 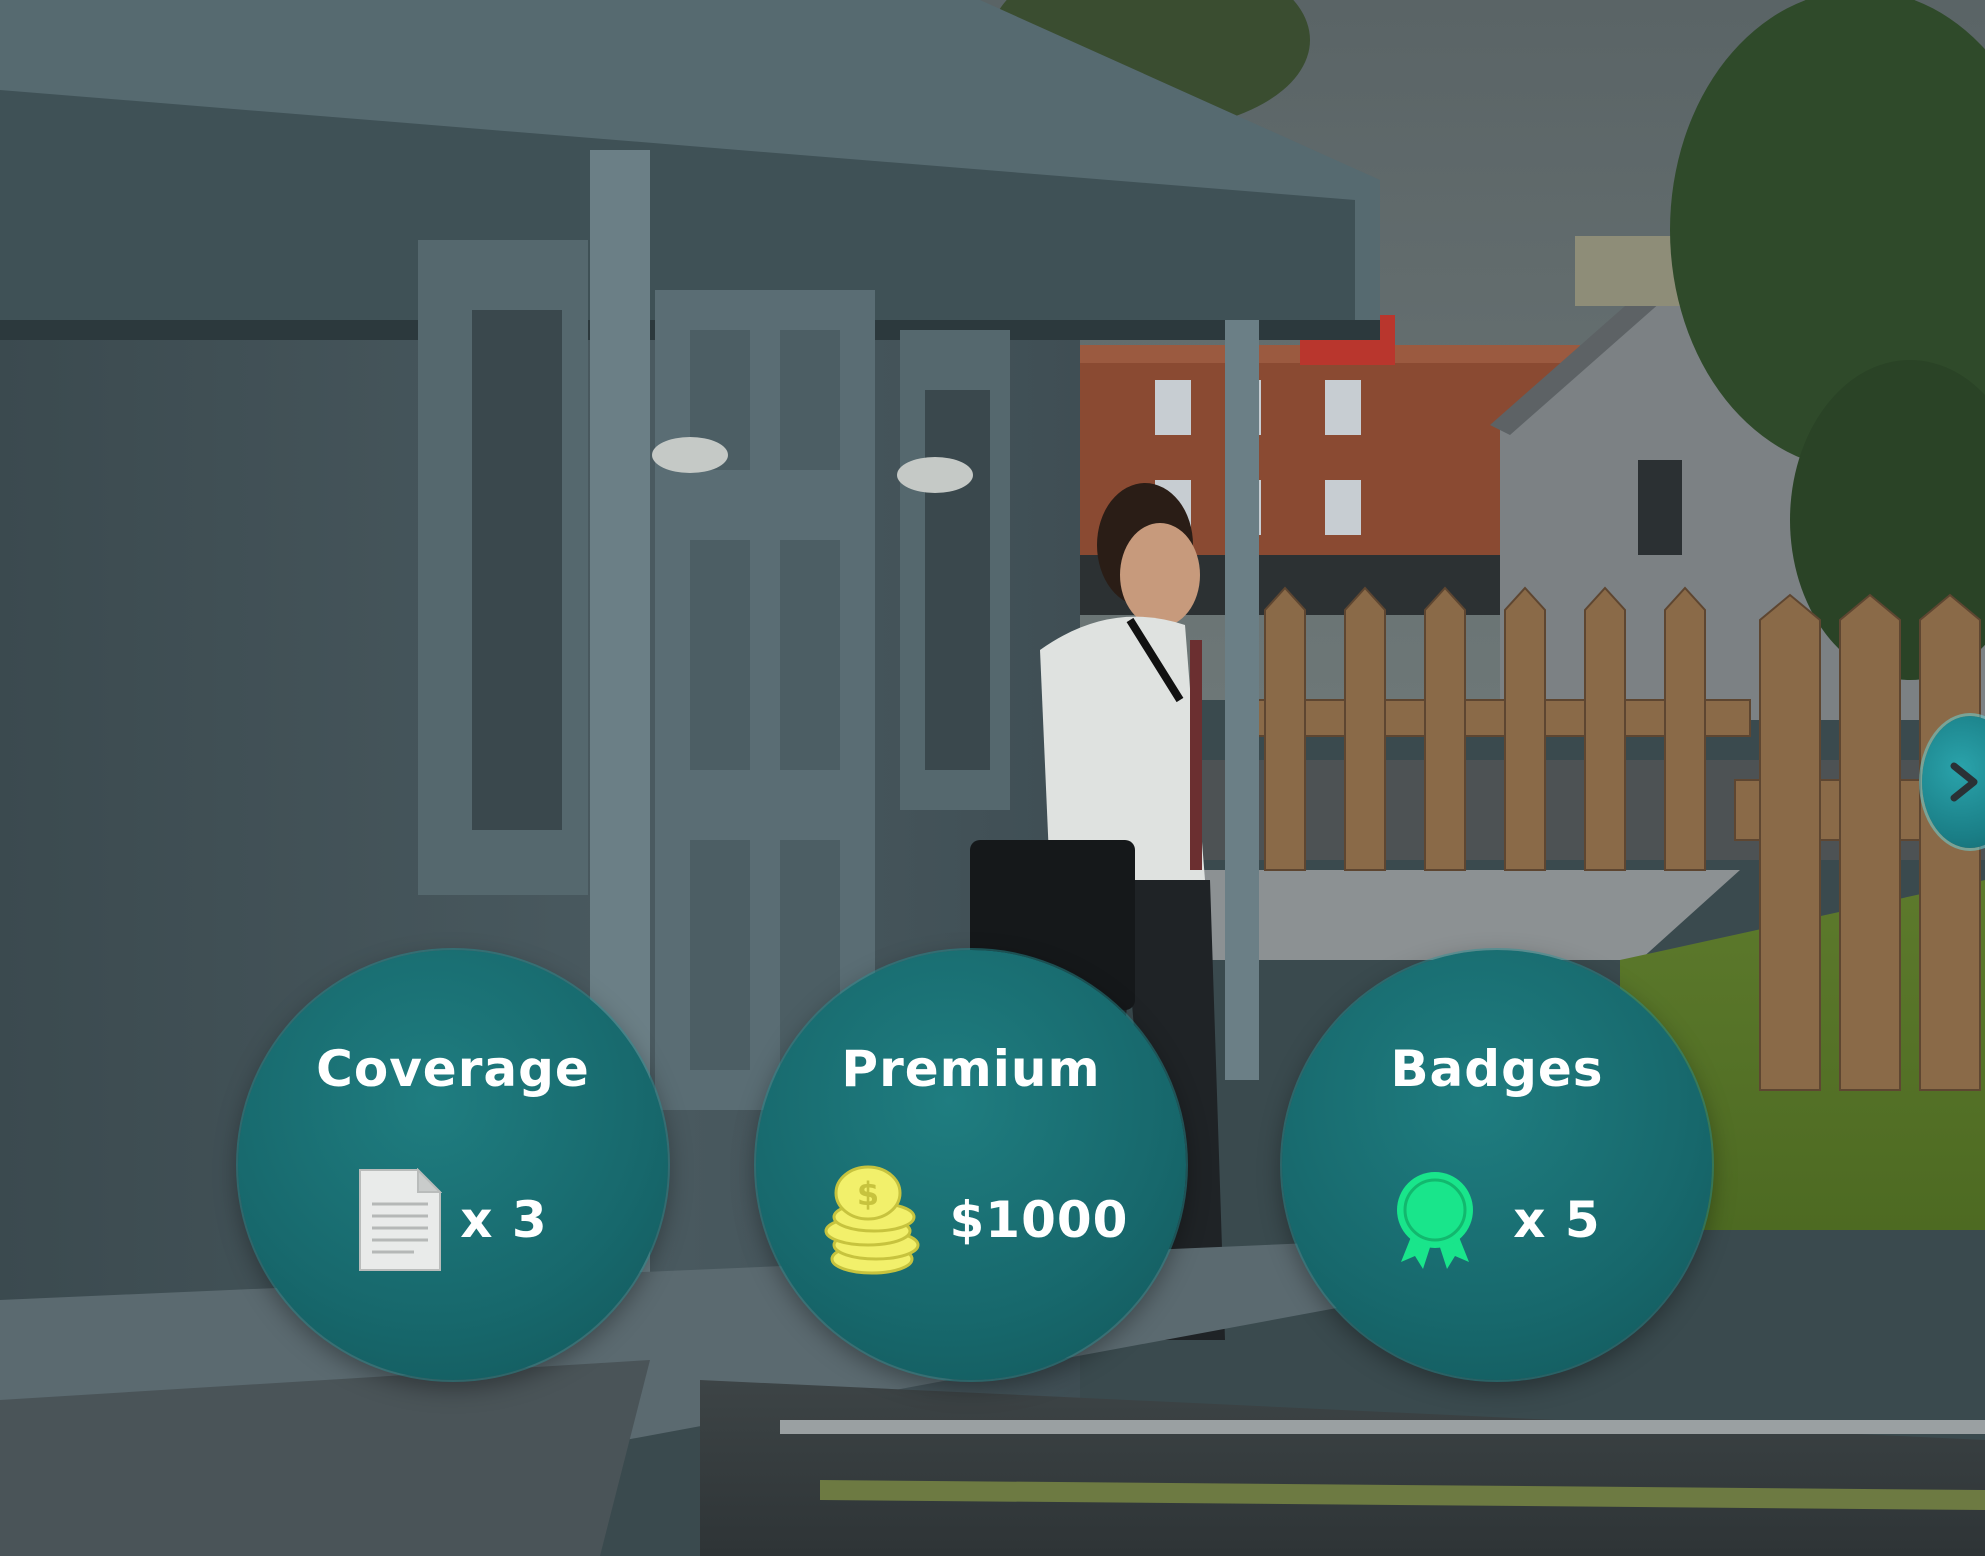 What do you see at coordinates (504, 1220) in the screenshot?
I see `coverage-value: x 3` at bounding box center [504, 1220].